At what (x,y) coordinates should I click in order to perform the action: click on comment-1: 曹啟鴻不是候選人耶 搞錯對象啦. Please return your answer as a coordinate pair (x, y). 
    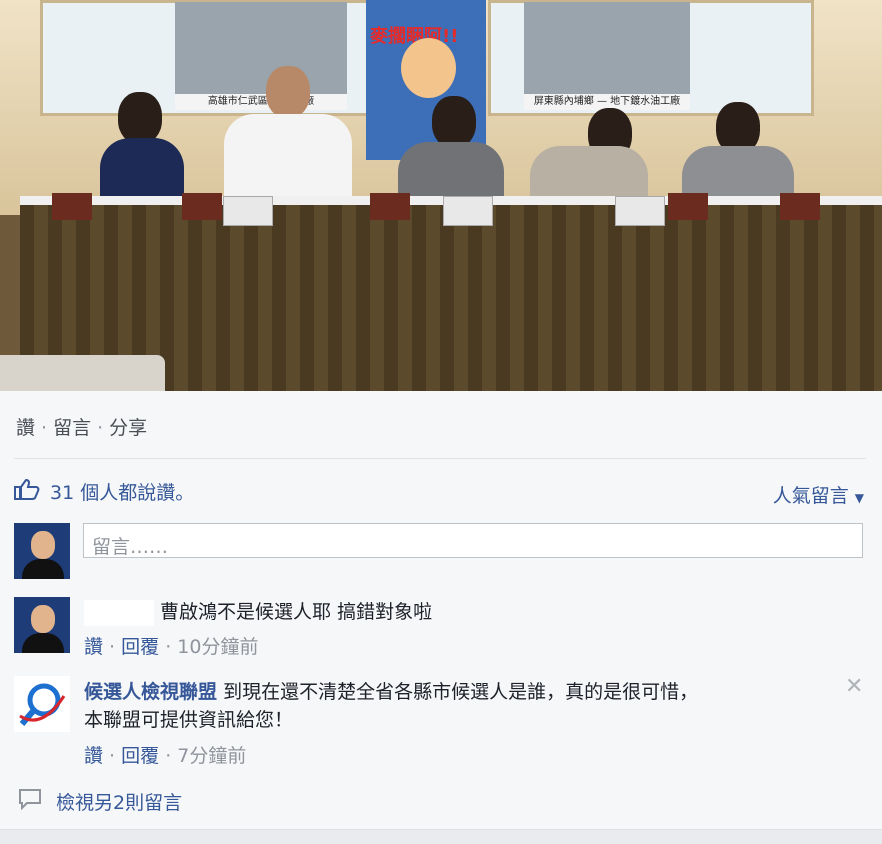
    Looking at the image, I should click on (258, 612).